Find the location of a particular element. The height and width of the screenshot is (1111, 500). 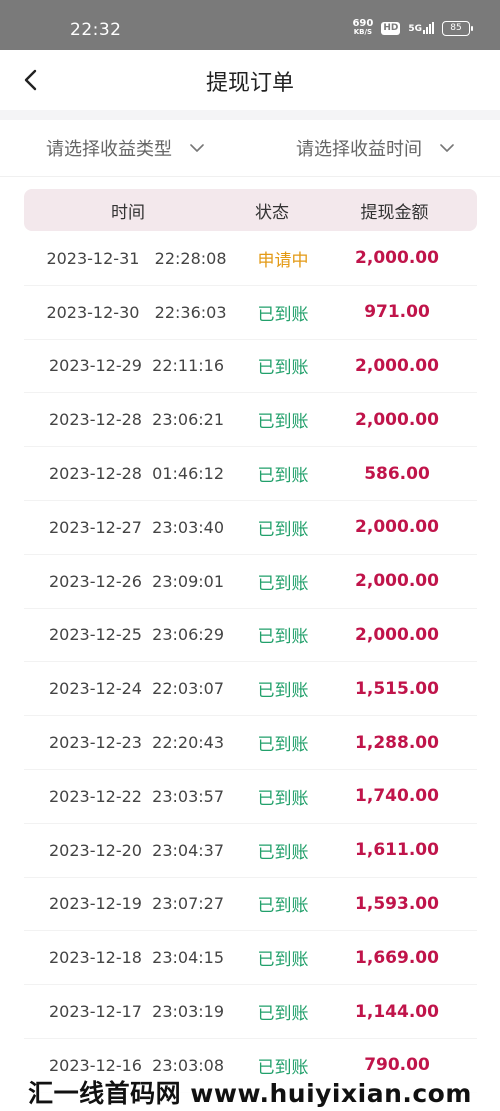

row-amount: 1,593.00 is located at coordinates (397, 903).